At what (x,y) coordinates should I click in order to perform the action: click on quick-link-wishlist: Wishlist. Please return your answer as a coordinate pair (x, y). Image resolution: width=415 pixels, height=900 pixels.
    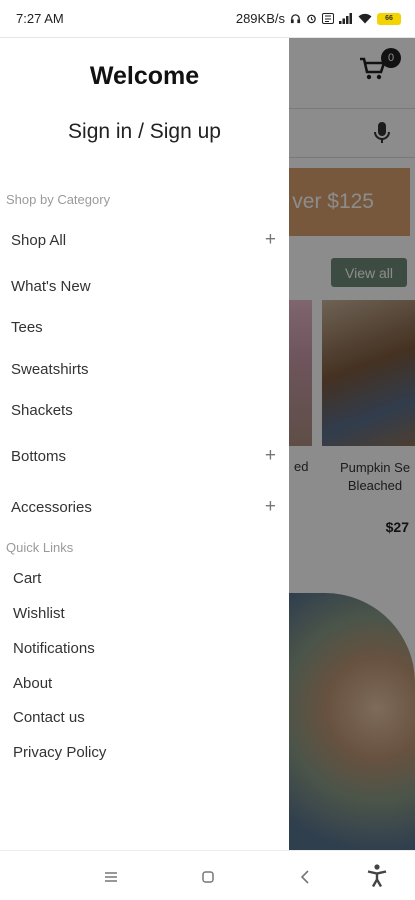
    Looking at the image, I should click on (39, 613).